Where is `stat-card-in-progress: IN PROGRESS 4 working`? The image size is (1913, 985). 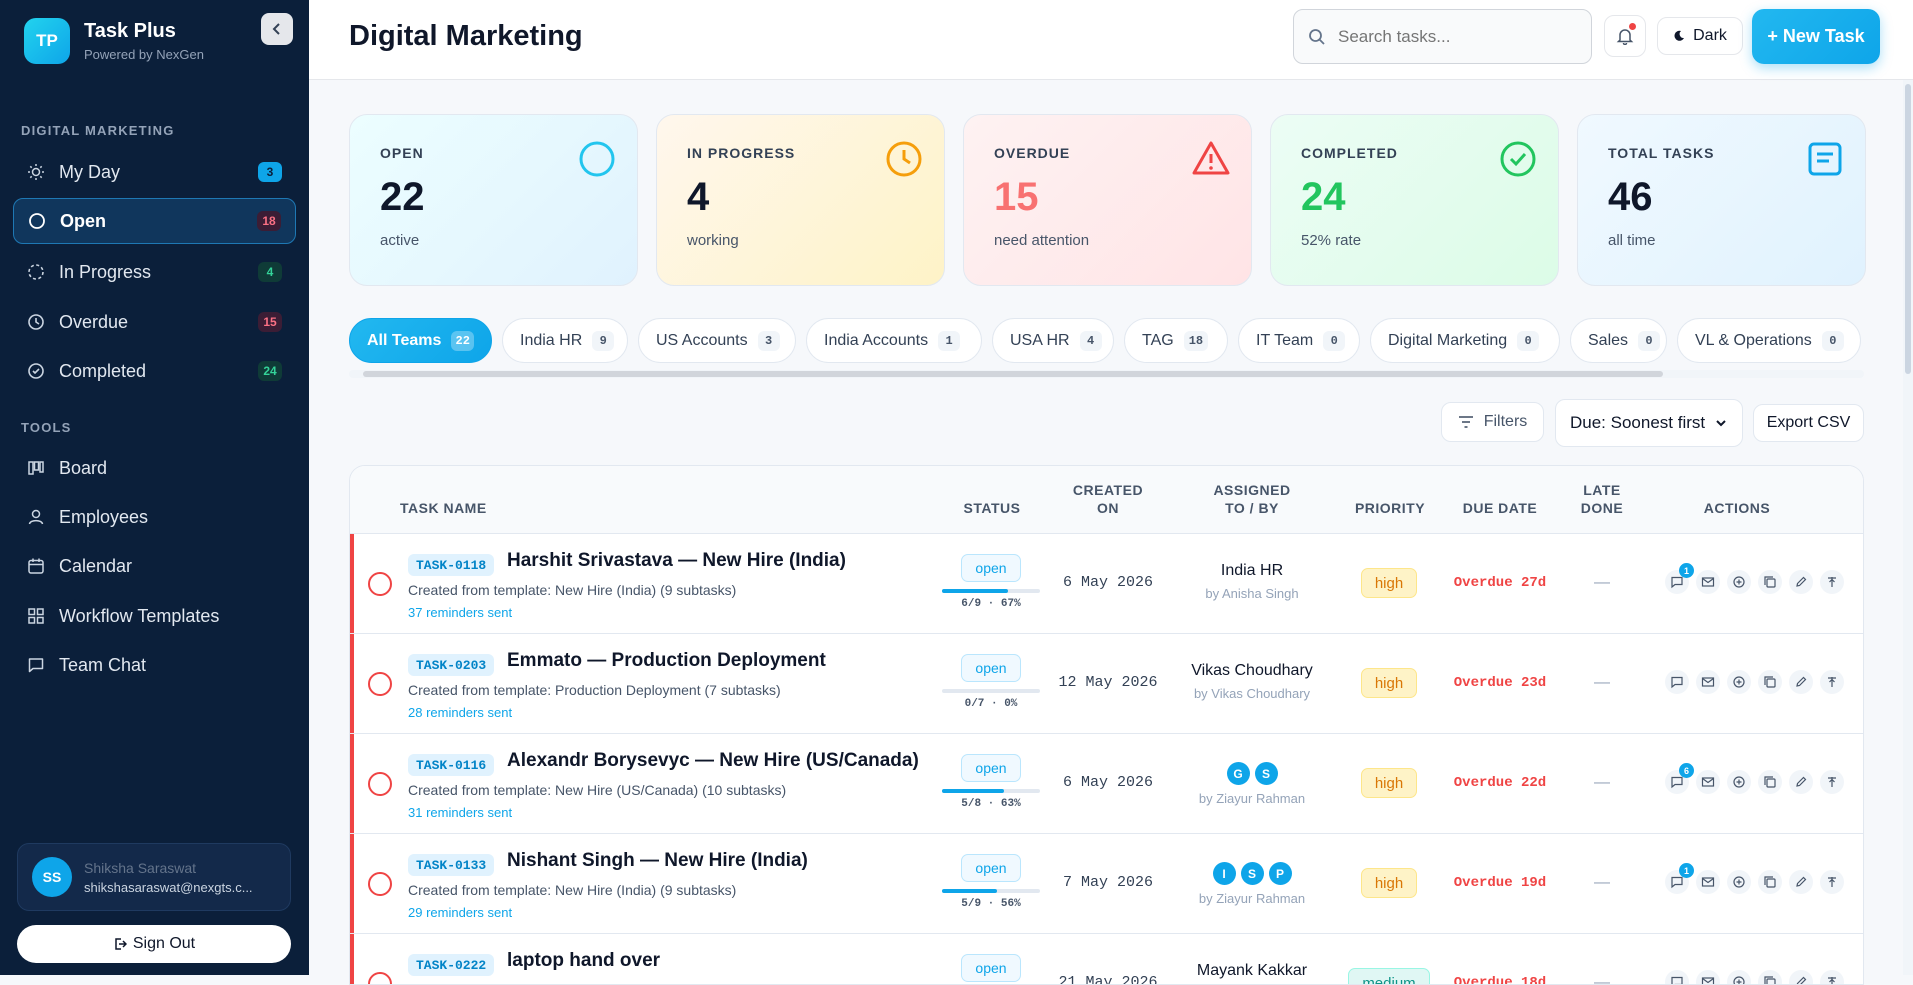
stat-card-in-progress: IN PROGRESS 4 working is located at coordinates (800, 200).